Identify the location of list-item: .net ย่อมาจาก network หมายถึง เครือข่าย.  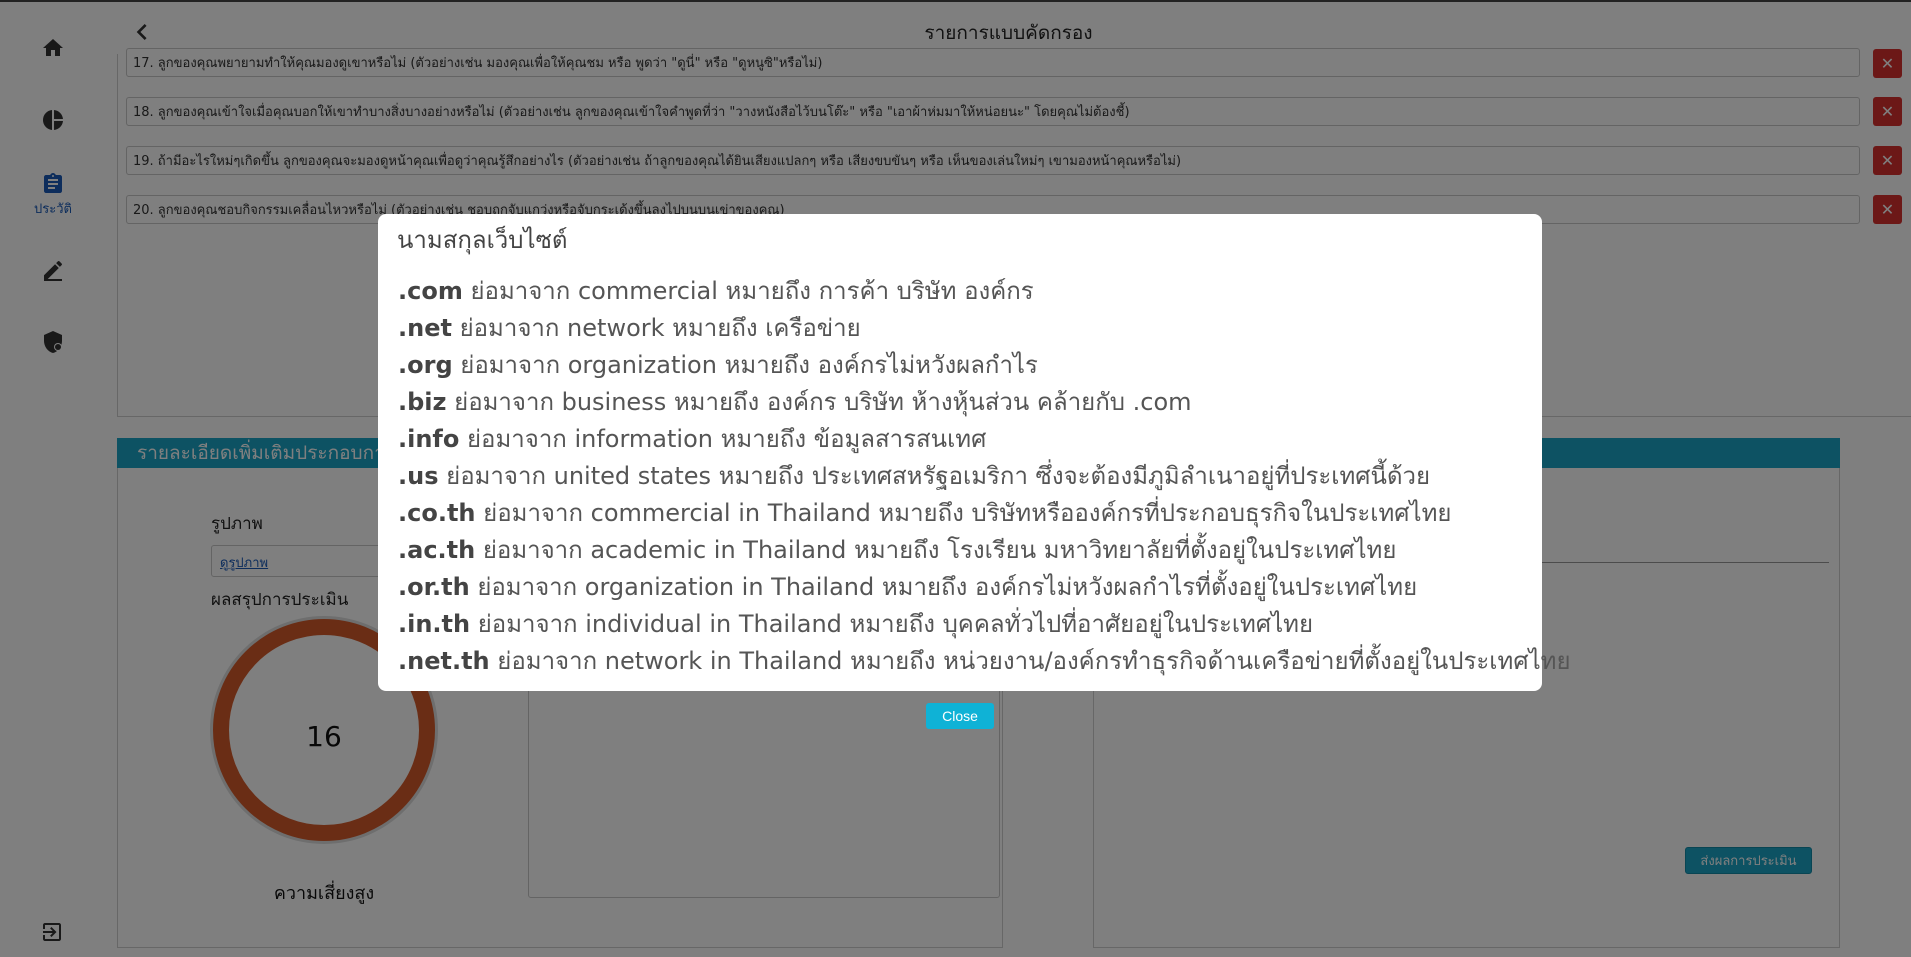
(984, 328).